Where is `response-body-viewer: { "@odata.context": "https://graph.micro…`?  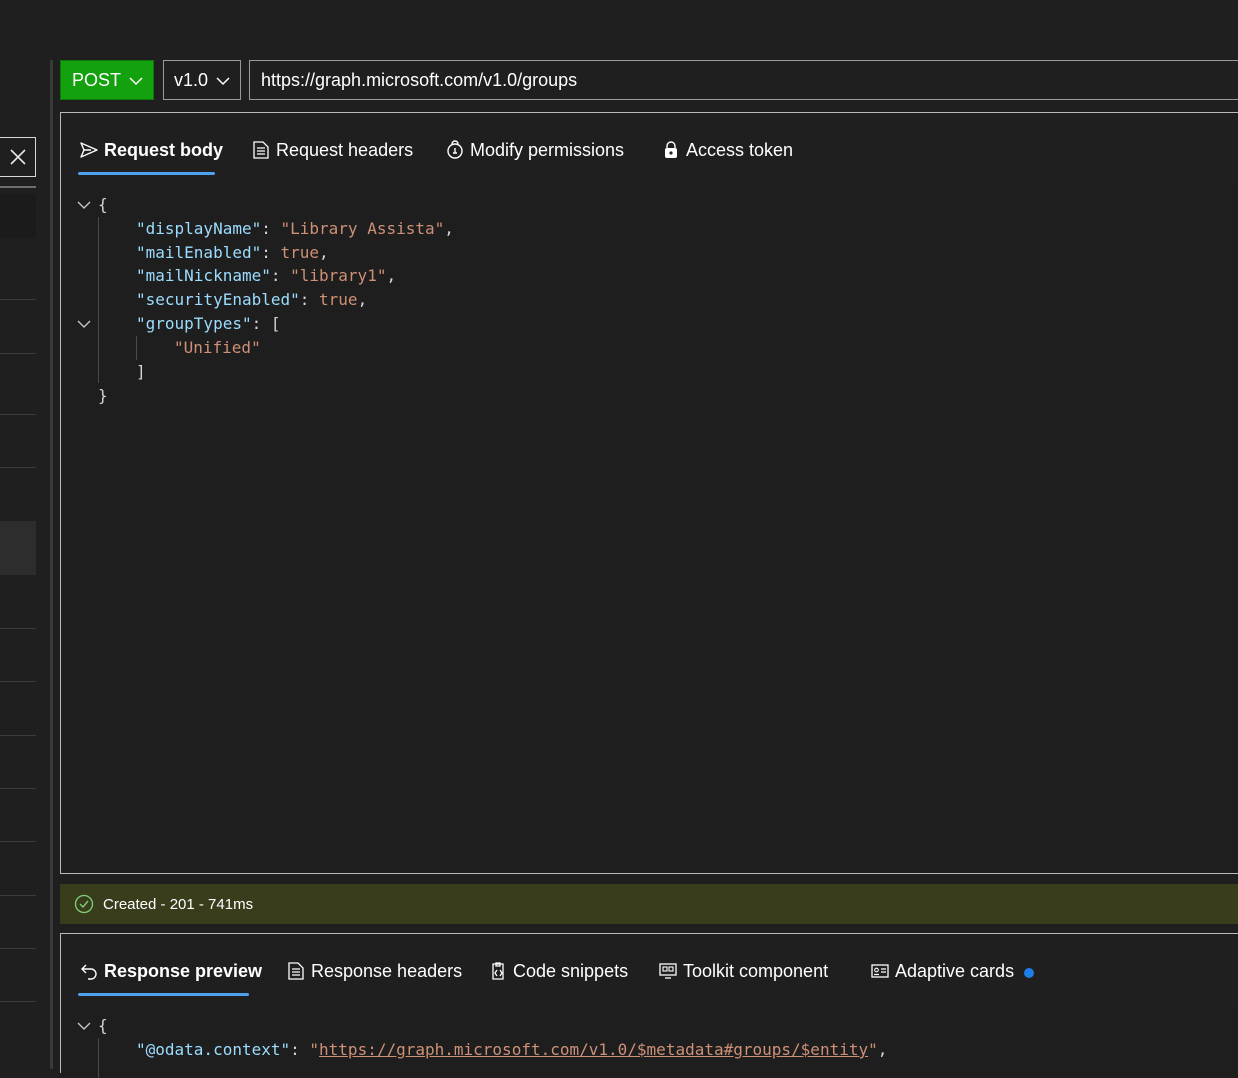
response-body-viewer: { "@odata.context": "https://graph.micro… is located at coordinates (650, 1043).